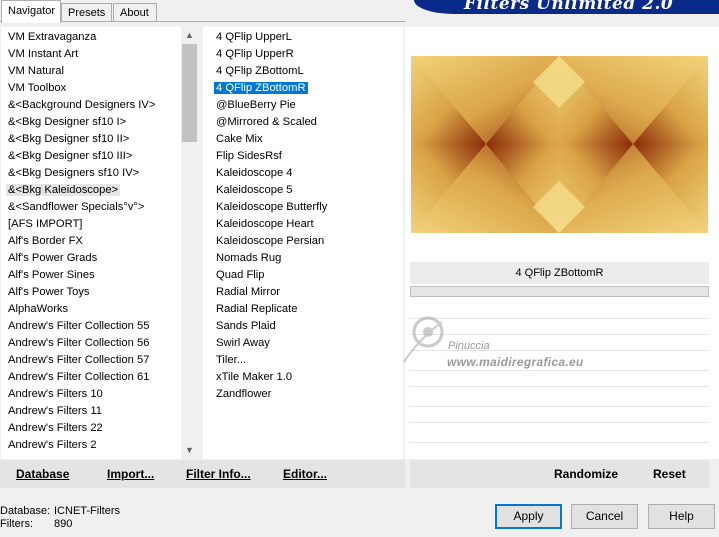 The image size is (719, 537). I want to click on category-label: &<Bkg Designer sf10 I>, so click(67, 122).